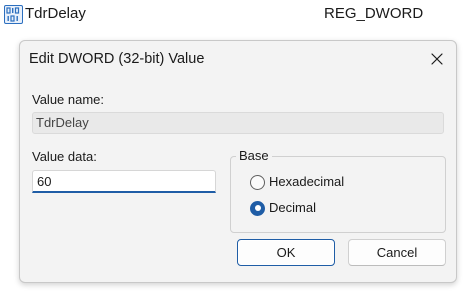 The width and height of the screenshot is (471, 296). I want to click on dialog-title: Edit DWORD (32-bit) Value, so click(117, 59).